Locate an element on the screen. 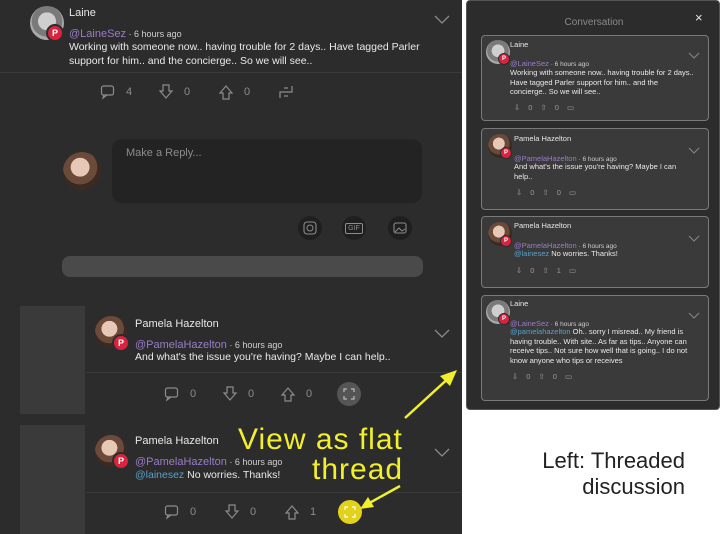  modal-title: Conversation is located at coordinates (594, 22).